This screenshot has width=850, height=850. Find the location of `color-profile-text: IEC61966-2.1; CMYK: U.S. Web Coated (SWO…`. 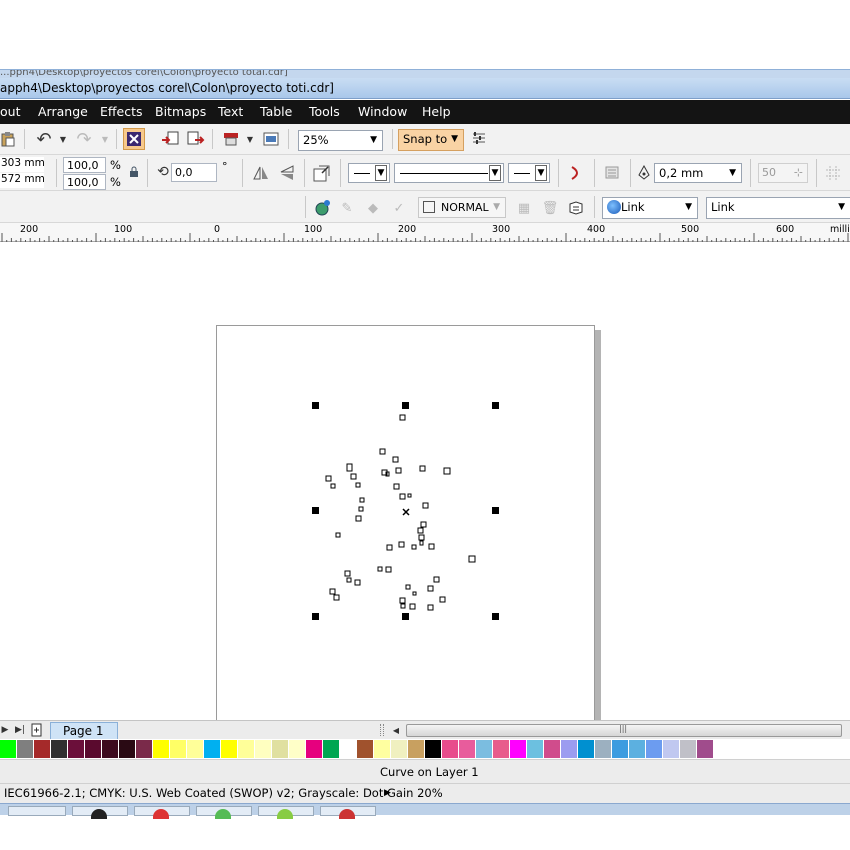

color-profile-text: IEC61966-2.1; CMYK: U.S. Web Coated (SWO… is located at coordinates (223, 793).